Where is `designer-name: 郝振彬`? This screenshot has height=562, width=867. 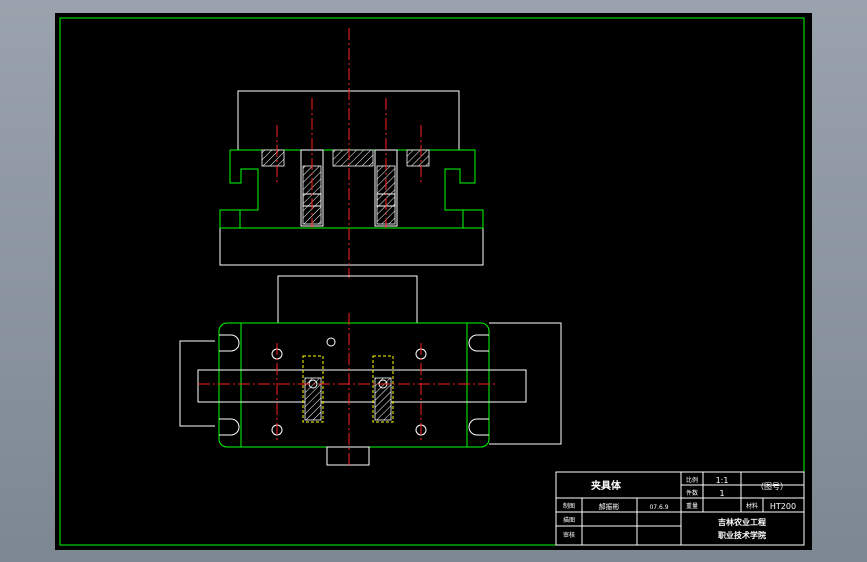 designer-name: 郝振彬 is located at coordinates (609, 506).